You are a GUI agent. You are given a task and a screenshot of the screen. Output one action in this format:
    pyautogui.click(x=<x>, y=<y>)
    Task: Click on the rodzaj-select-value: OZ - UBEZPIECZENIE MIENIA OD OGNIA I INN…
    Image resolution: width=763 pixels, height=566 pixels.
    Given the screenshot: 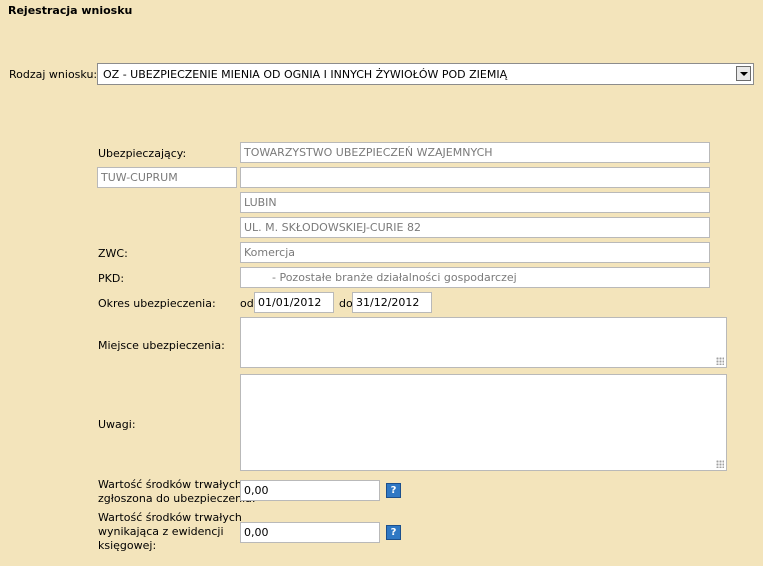 What is the action you would take?
    pyautogui.click(x=305, y=74)
    